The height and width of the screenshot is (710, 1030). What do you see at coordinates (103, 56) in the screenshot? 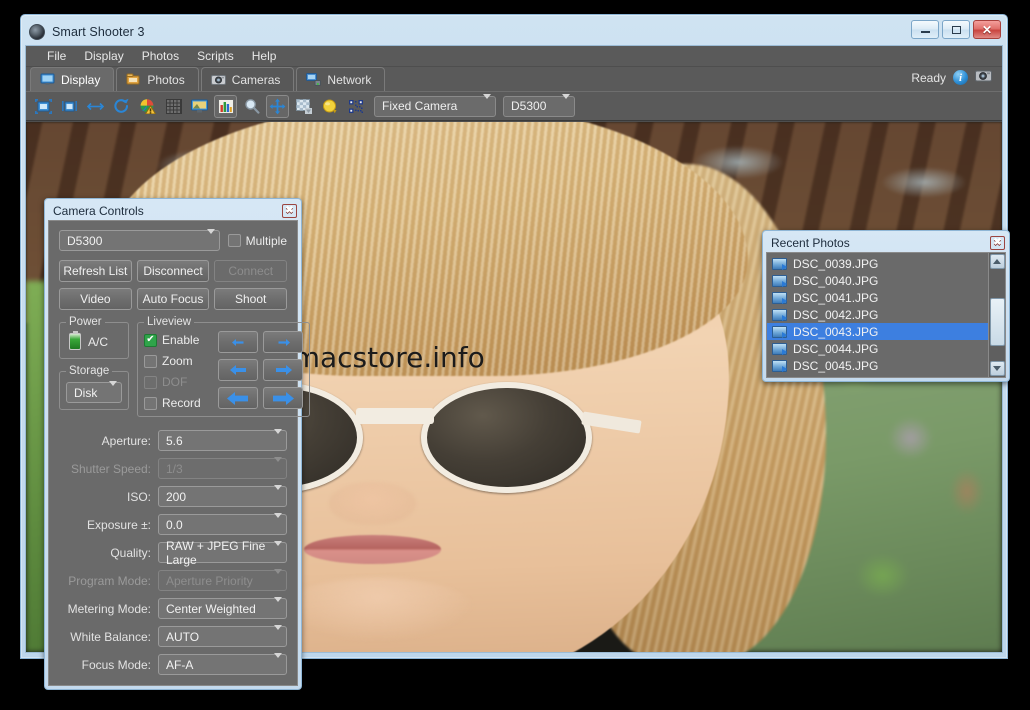
I see `menu-item-display: Display` at bounding box center [103, 56].